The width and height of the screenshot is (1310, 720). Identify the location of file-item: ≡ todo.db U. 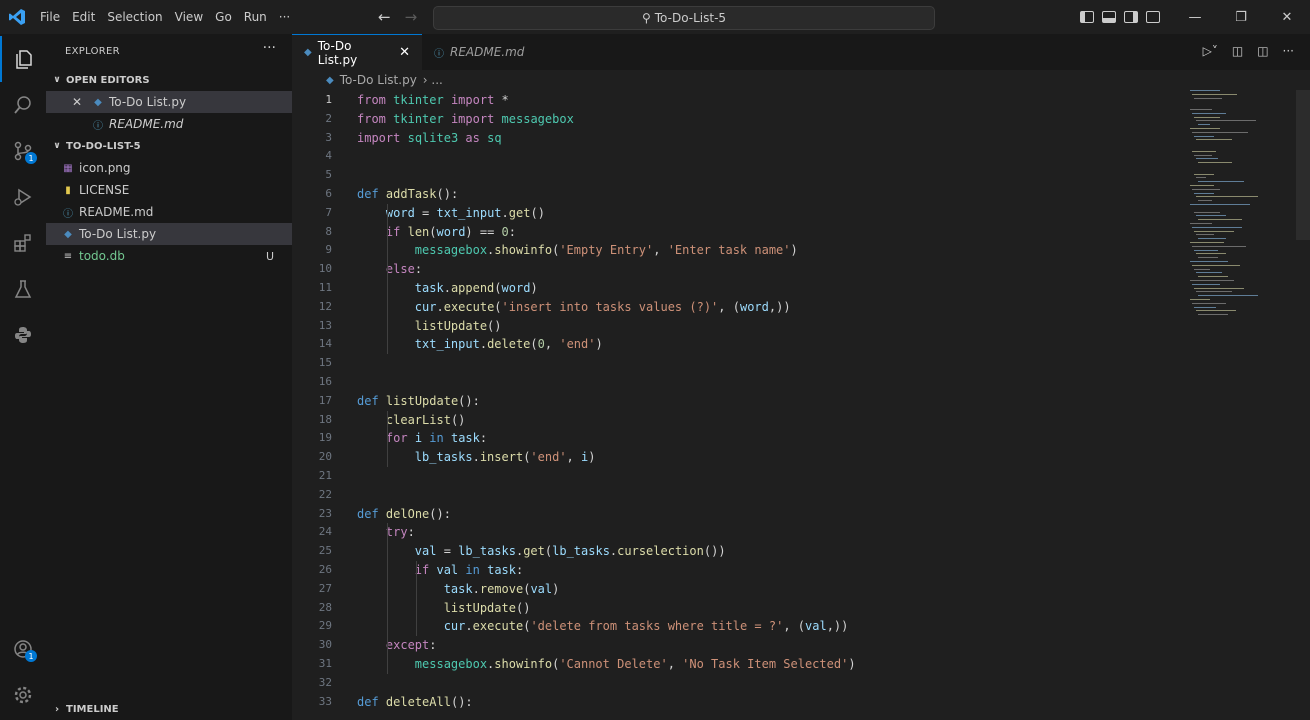
(169, 256).